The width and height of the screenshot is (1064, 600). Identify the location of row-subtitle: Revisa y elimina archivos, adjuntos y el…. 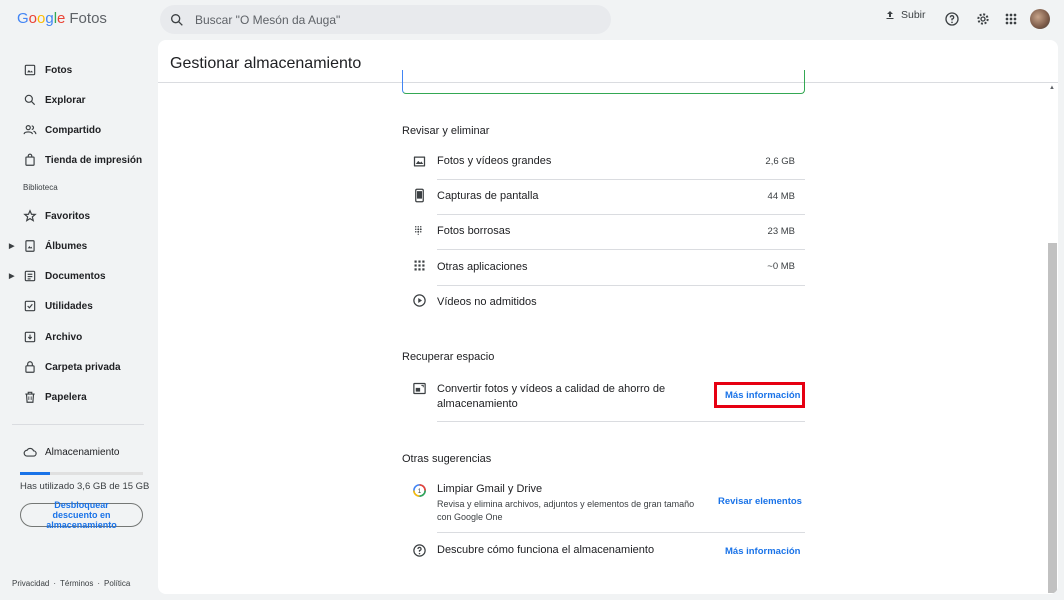
(566, 510).